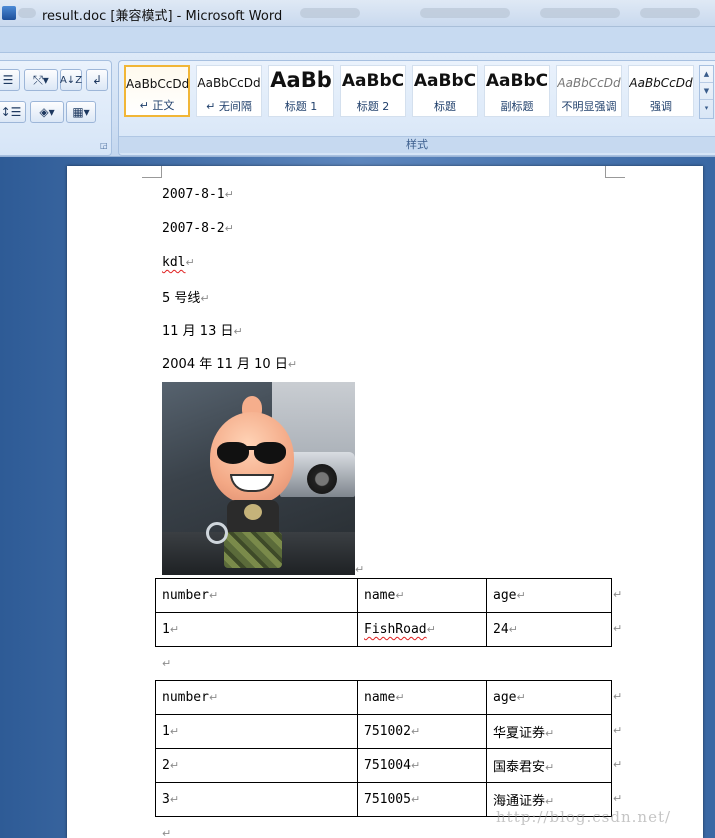 This screenshot has width=715, height=838. I want to click on style-heading-1: AaBb 标题 1, so click(301, 91).